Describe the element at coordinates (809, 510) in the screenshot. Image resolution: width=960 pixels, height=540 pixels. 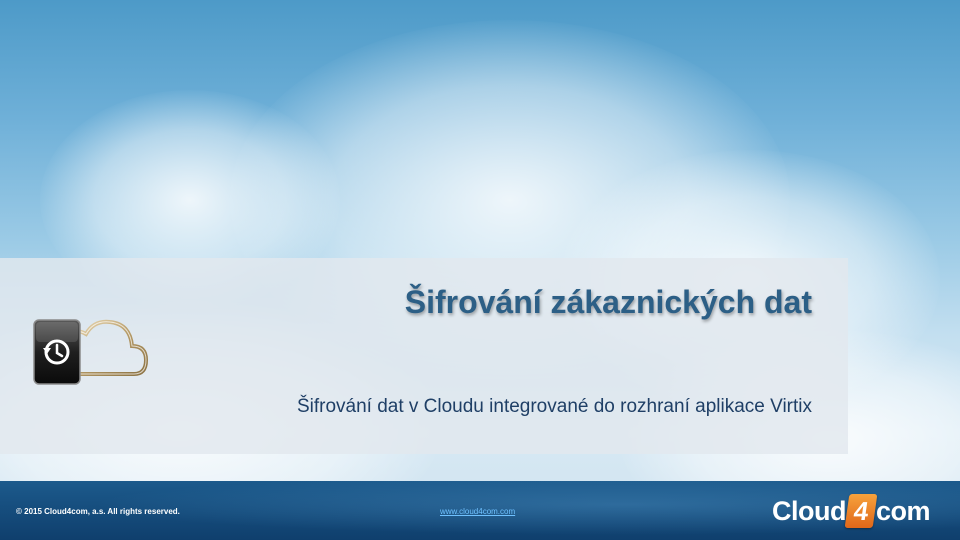
I see `logo-prefix: Cloud` at that location.